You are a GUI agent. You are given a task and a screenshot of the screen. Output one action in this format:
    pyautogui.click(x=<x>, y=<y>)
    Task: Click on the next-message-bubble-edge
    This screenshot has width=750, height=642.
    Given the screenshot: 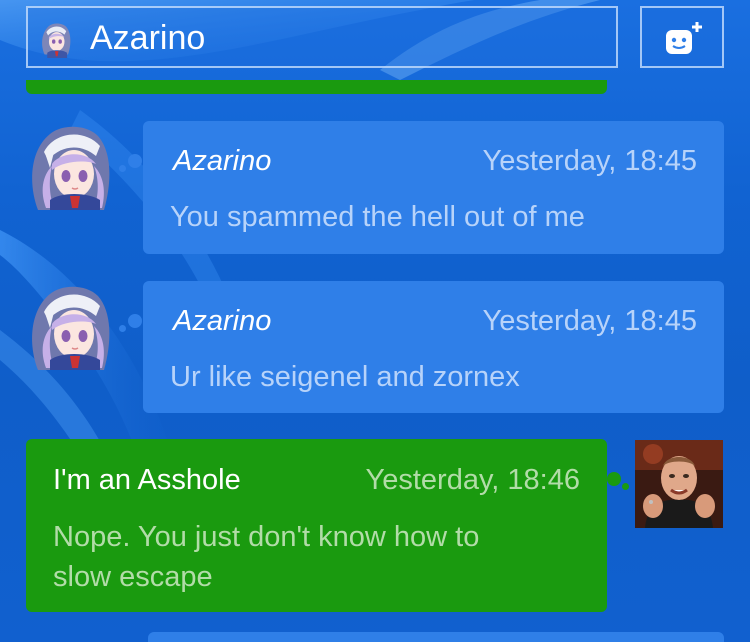 What is the action you would take?
    pyautogui.click(x=436, y=637)
    